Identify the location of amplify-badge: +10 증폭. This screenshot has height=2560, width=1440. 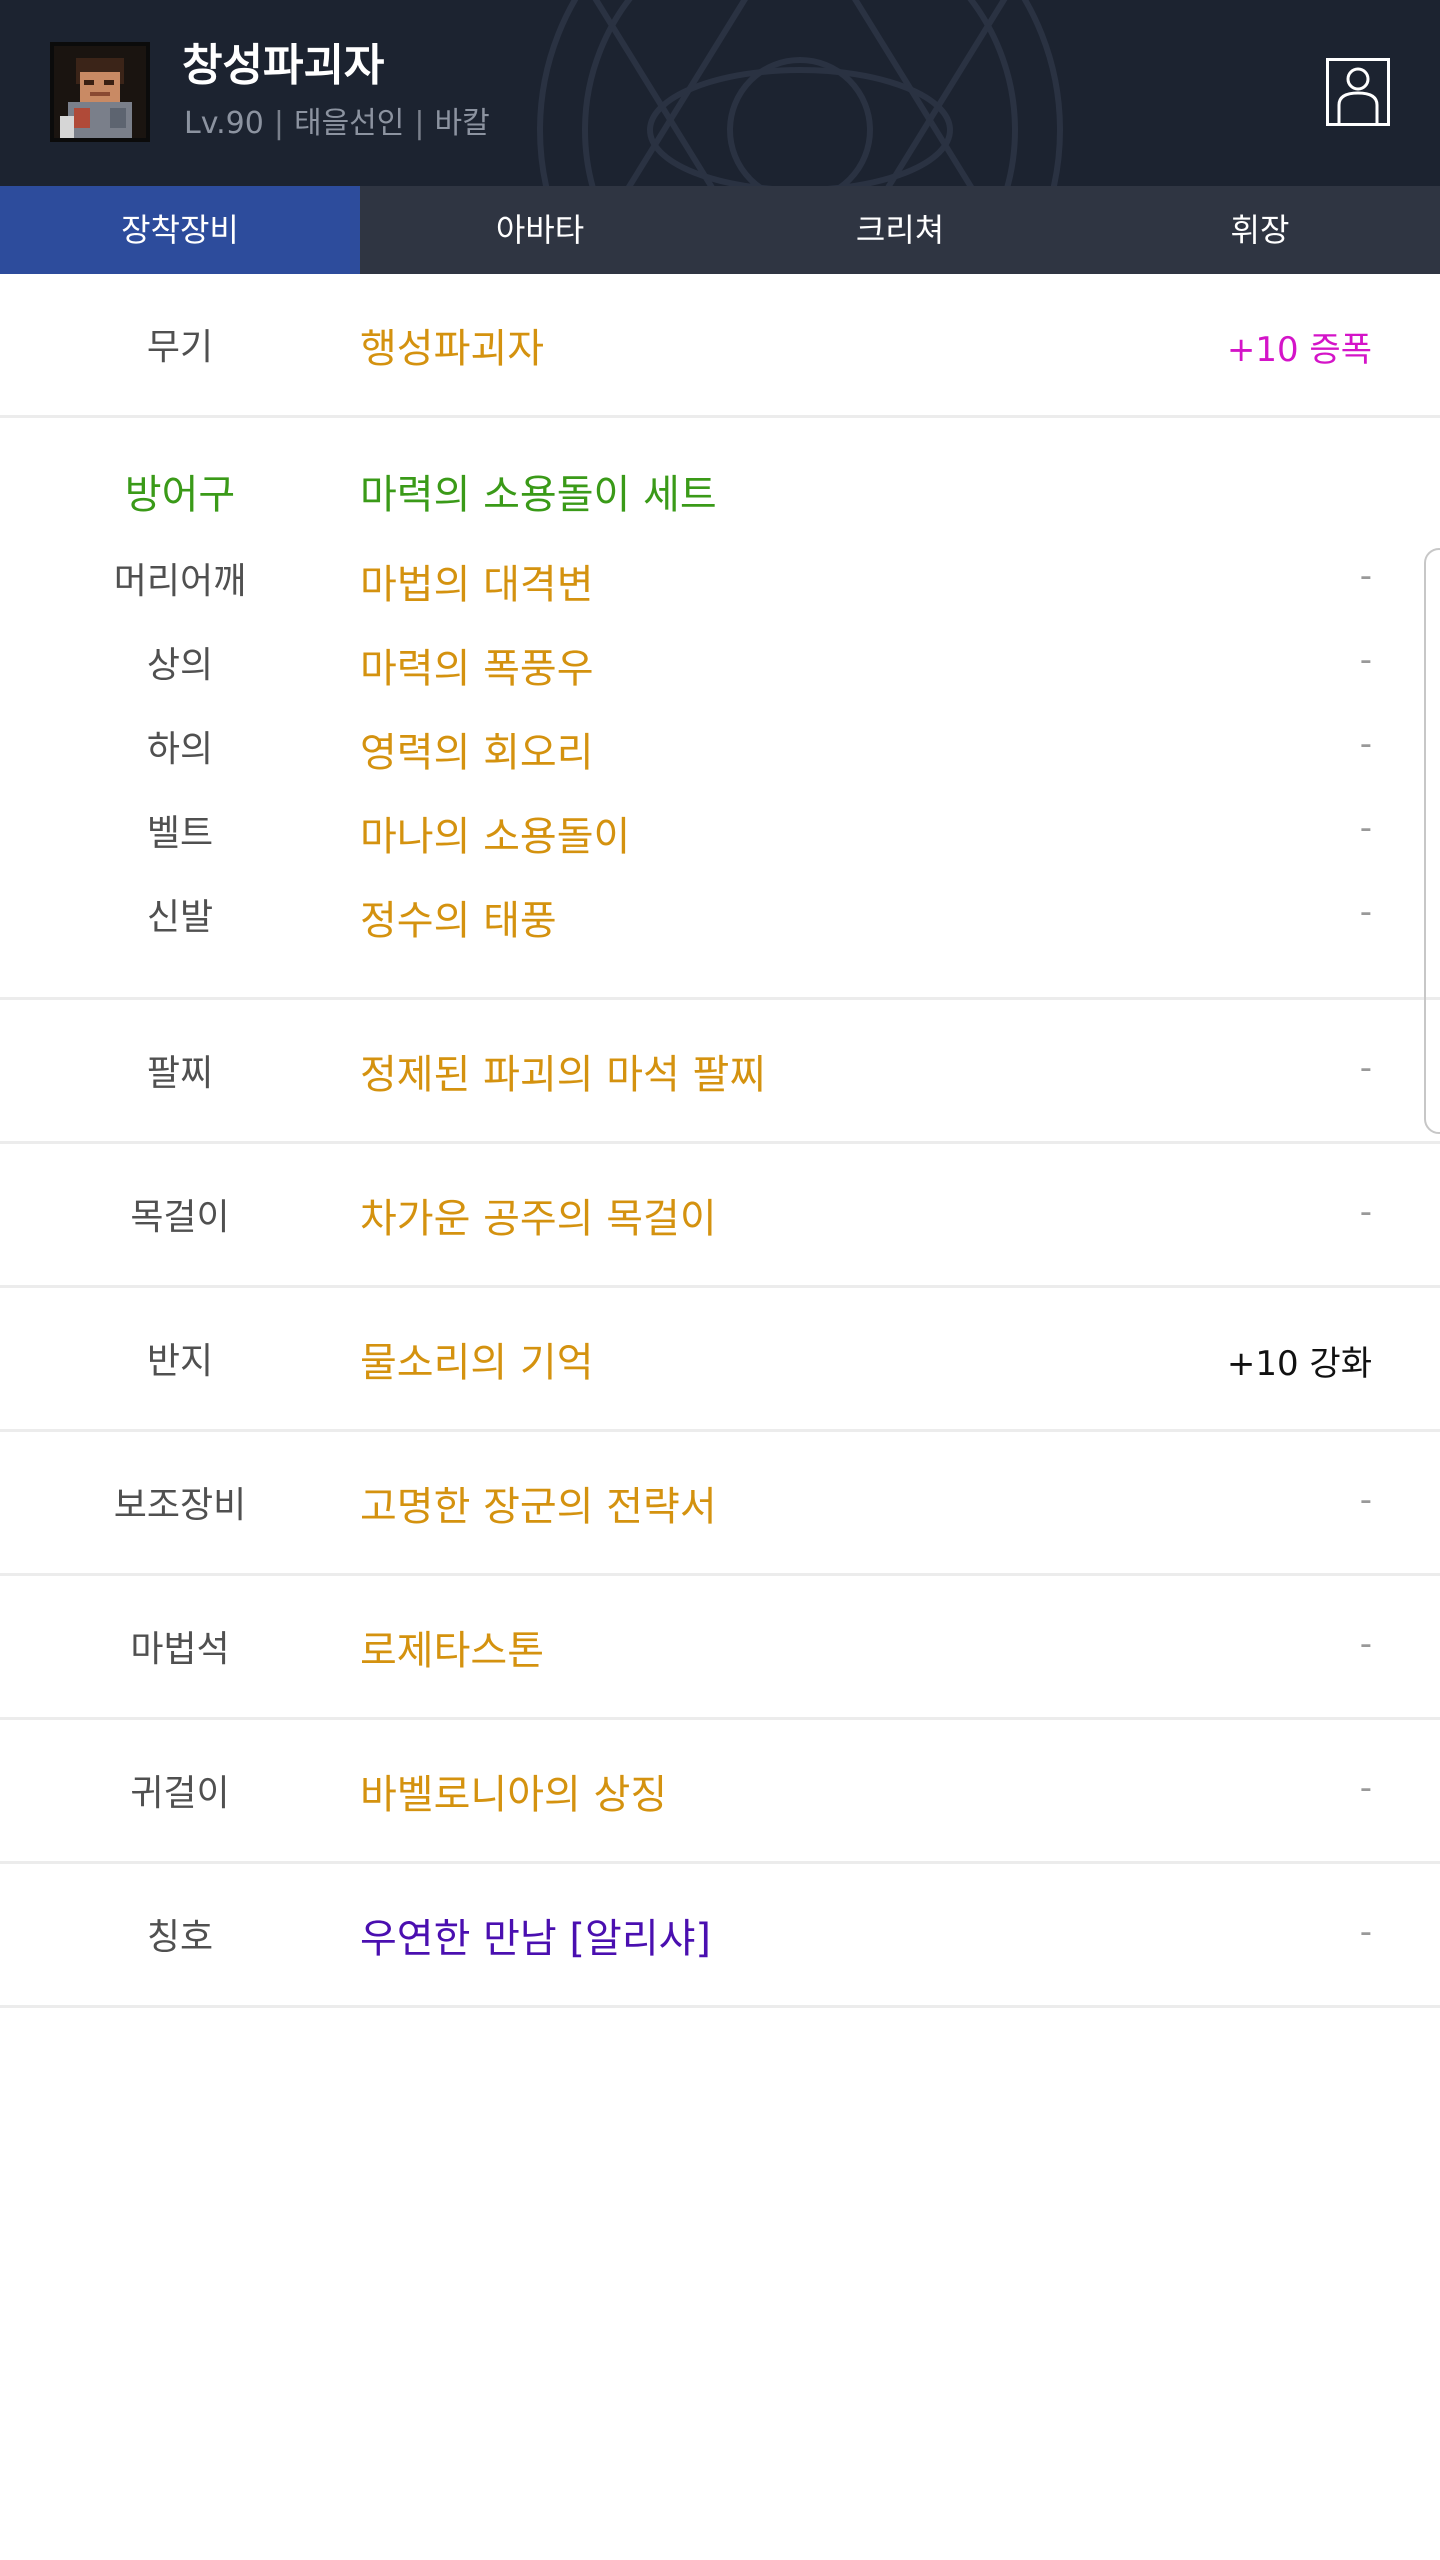
(1299, 350).